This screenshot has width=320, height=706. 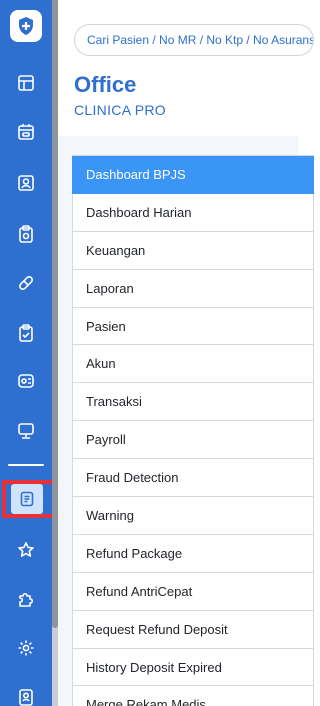 I want to click on search-box, so click(x=194, y=40).